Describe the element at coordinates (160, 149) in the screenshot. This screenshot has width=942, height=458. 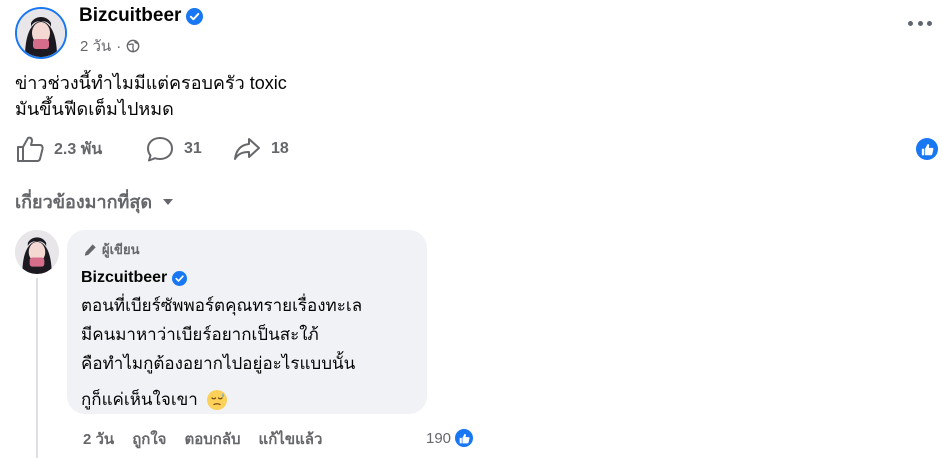
I see `comment-bubble-icon` at that location.